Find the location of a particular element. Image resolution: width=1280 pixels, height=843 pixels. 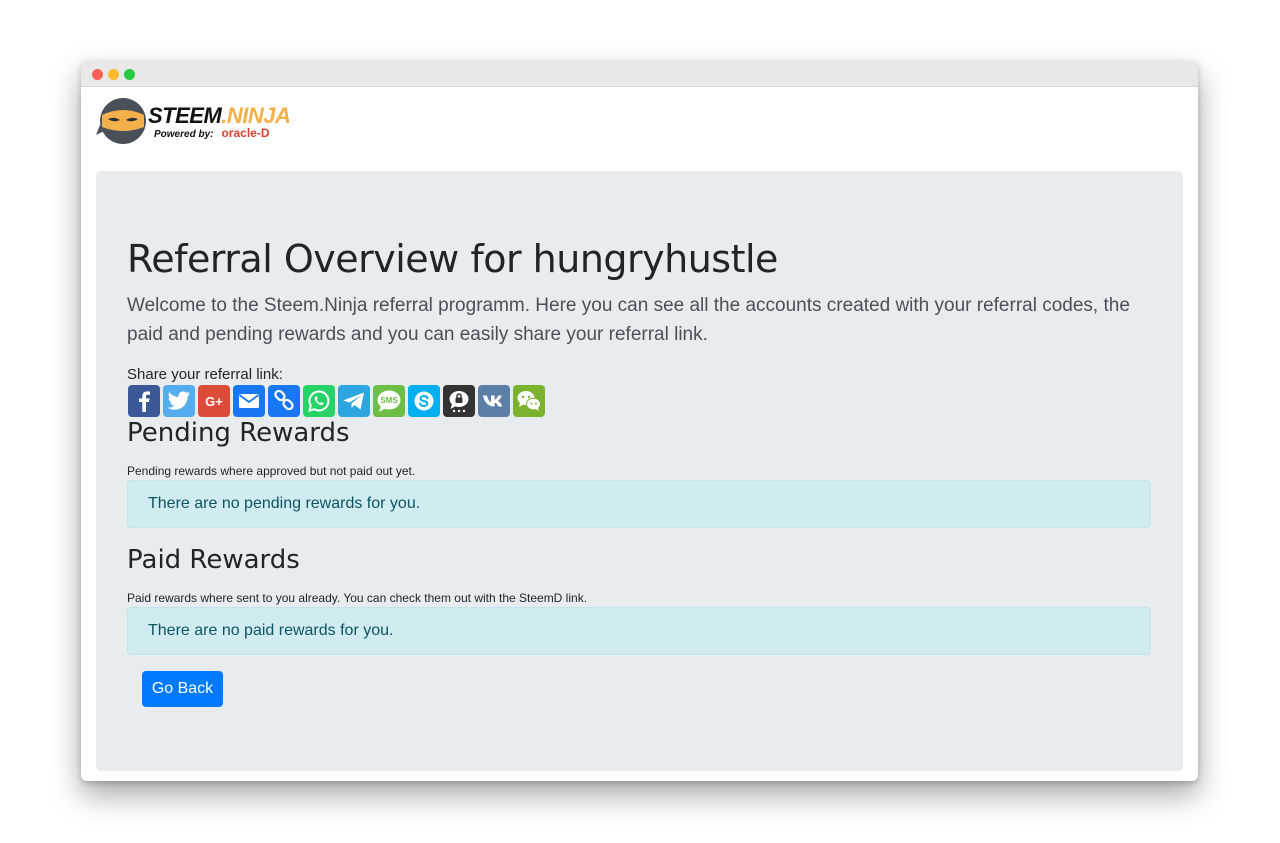

threema-icon is located at coordinates (459, 402).